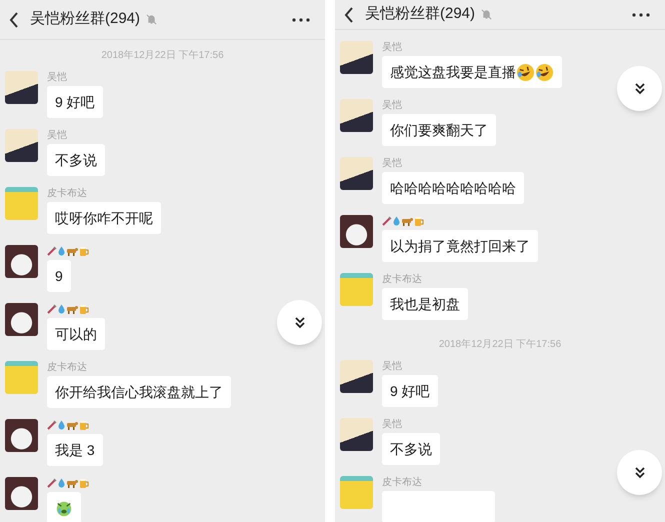 This screenshot has width=665, height=522. Describe the element at coordinates (439, 130) in the screenshot. I see `message-text: 你们要爽翻天了` at that location.